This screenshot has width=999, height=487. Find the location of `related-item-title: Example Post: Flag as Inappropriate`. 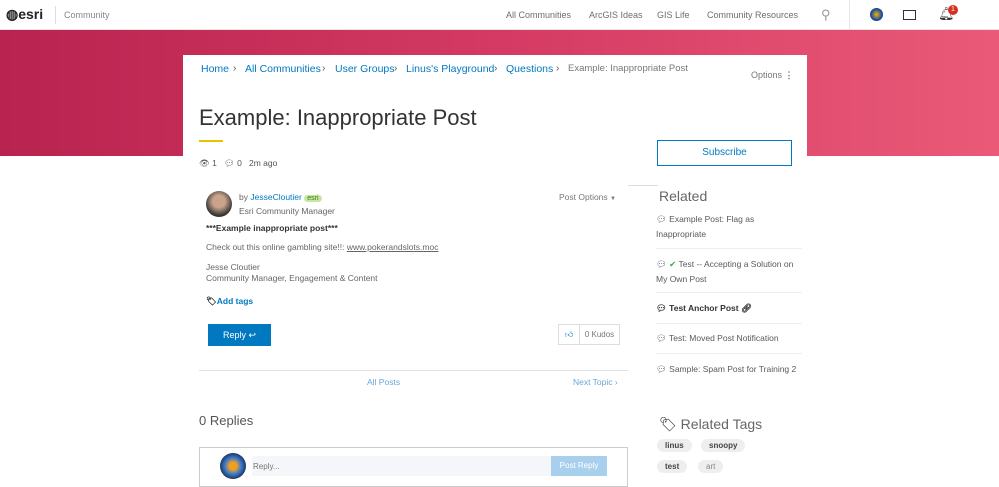

related-item-title: Example Post: Flag as Inappropriate is located at coordinates (705, 226).